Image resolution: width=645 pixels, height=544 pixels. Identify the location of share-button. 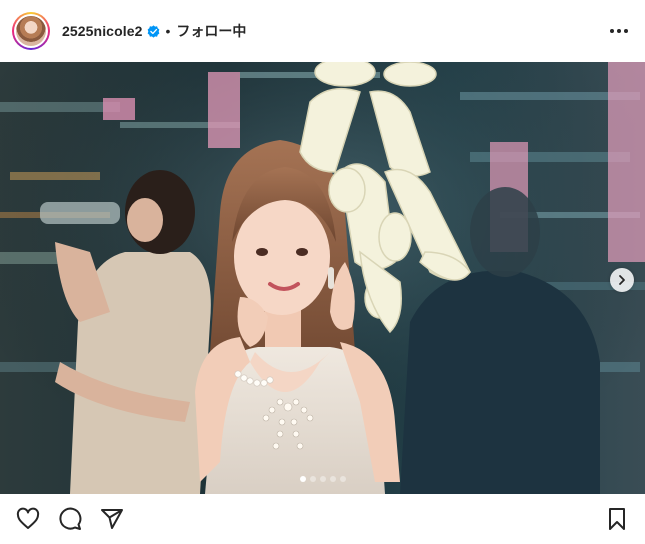
(112, 519).